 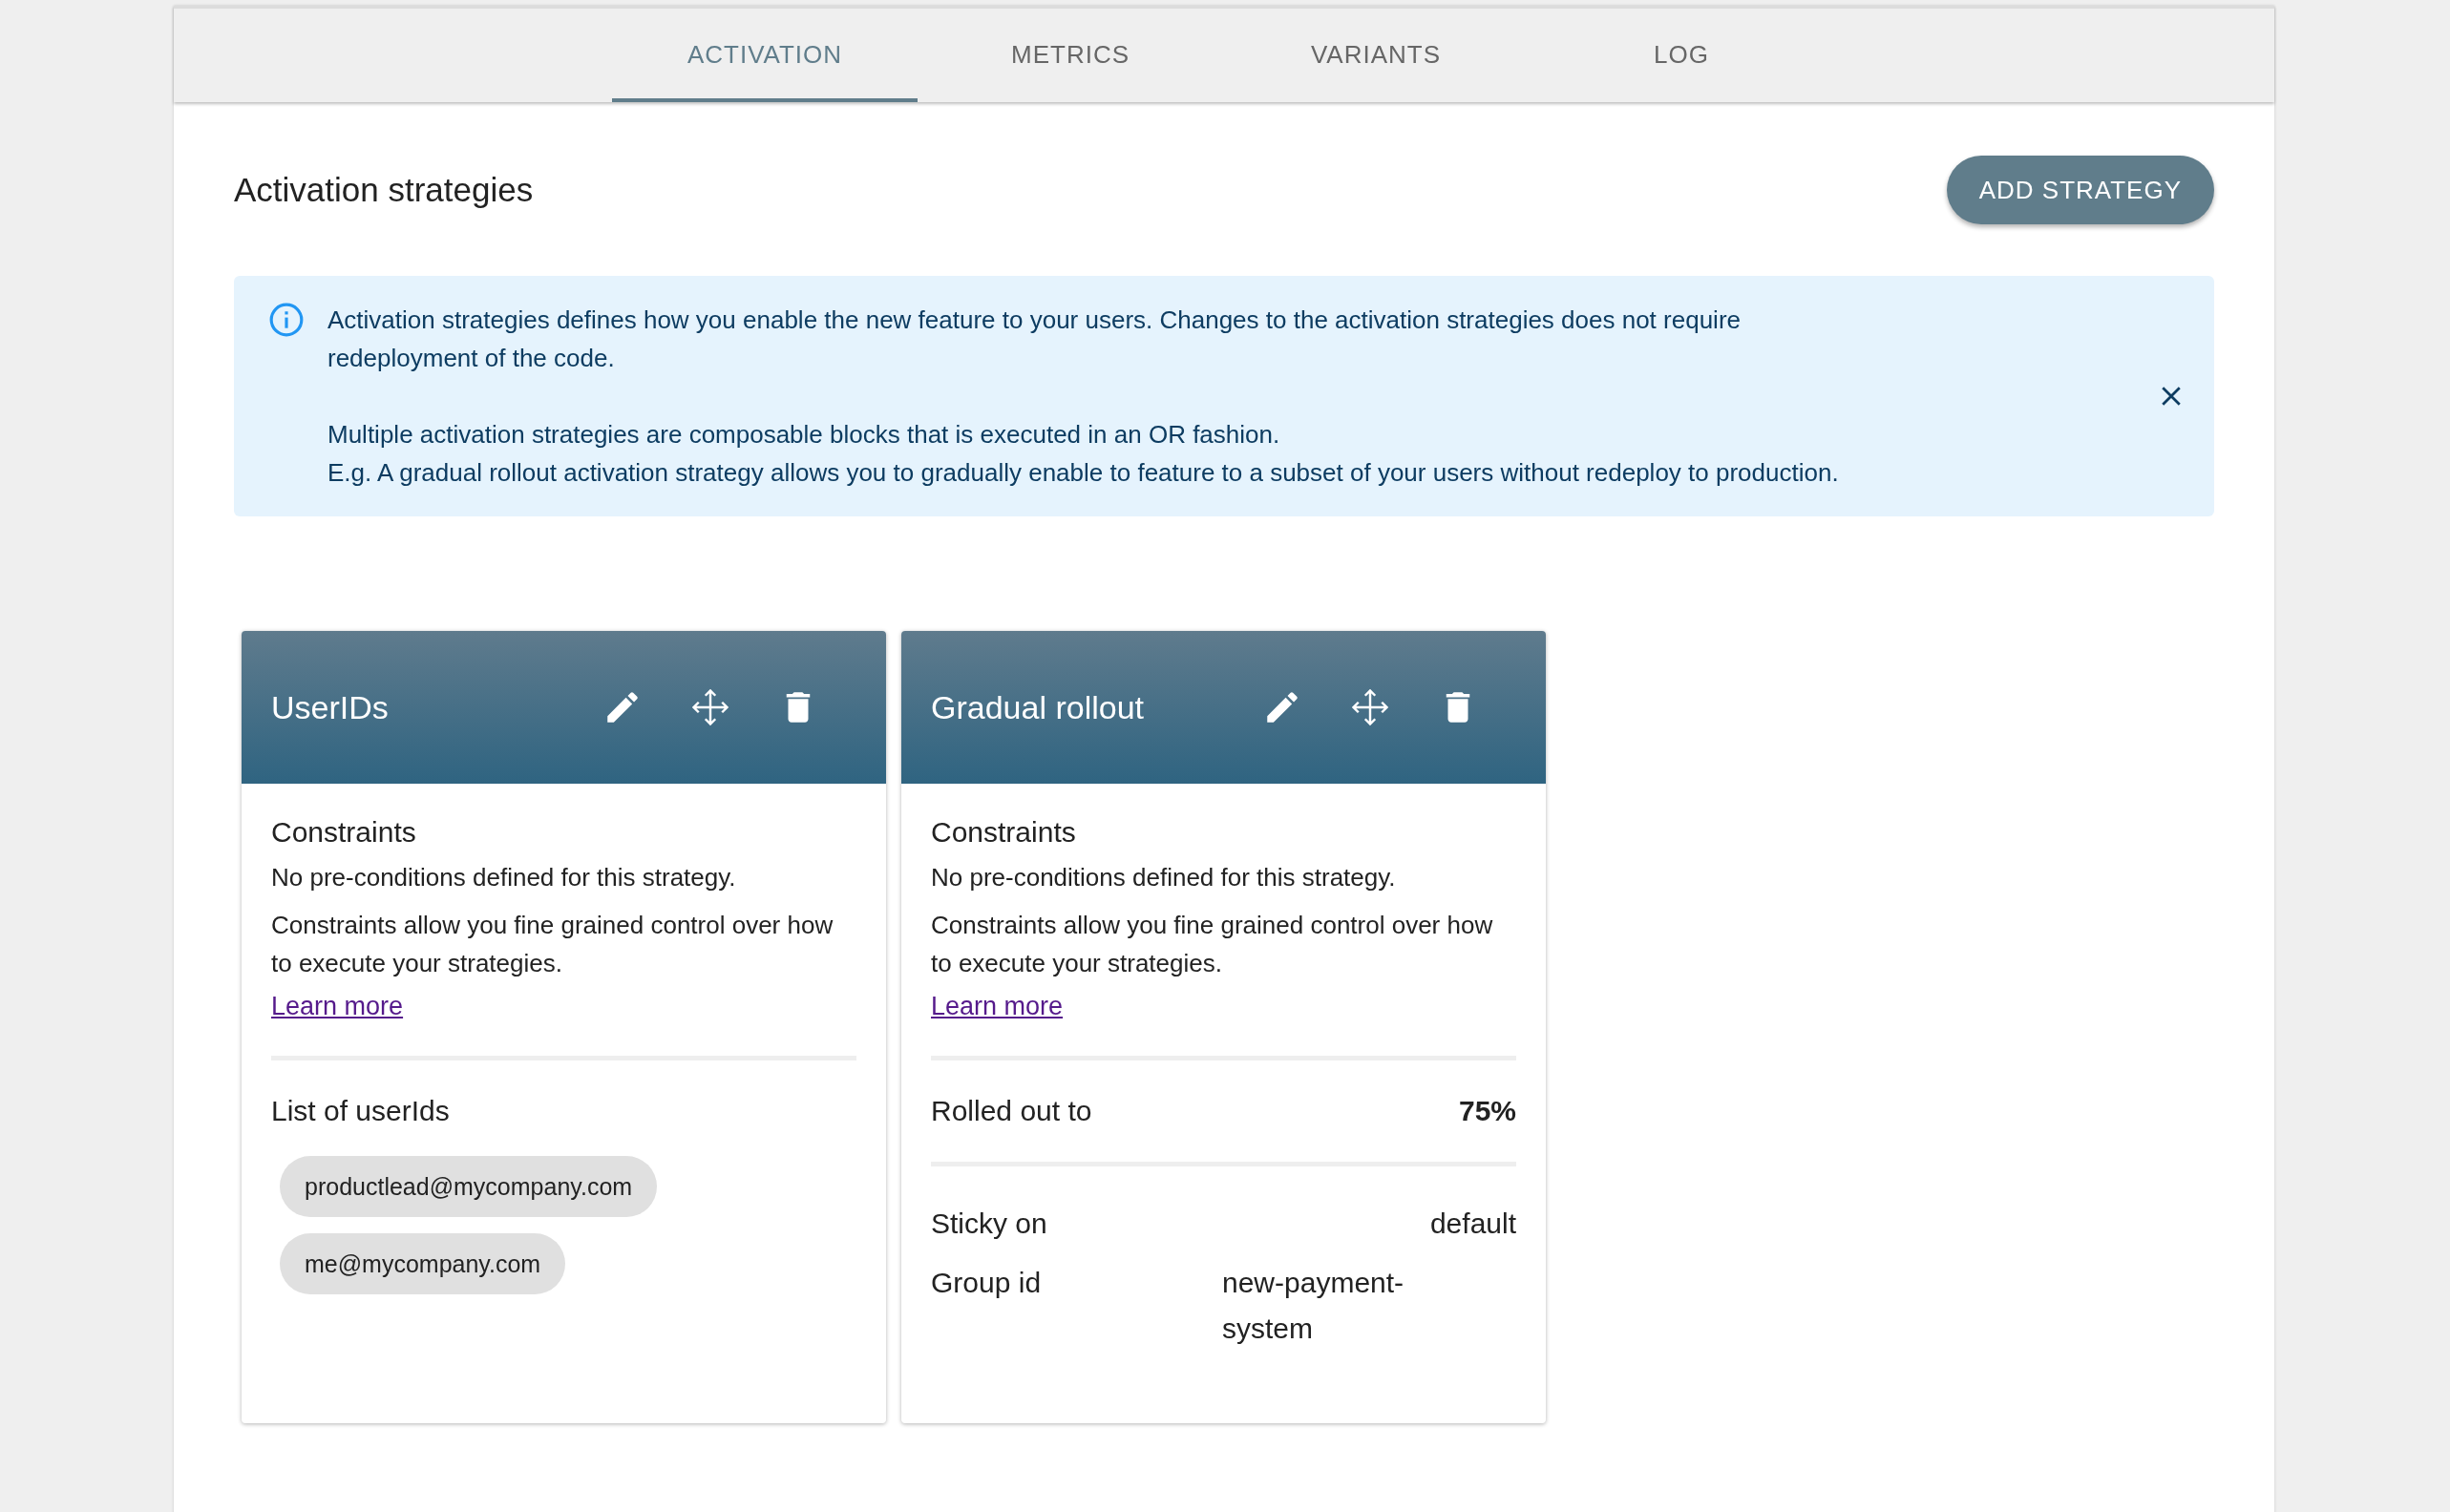 I want to click on section-title: Activation strategies, so click(x=384, y=190).